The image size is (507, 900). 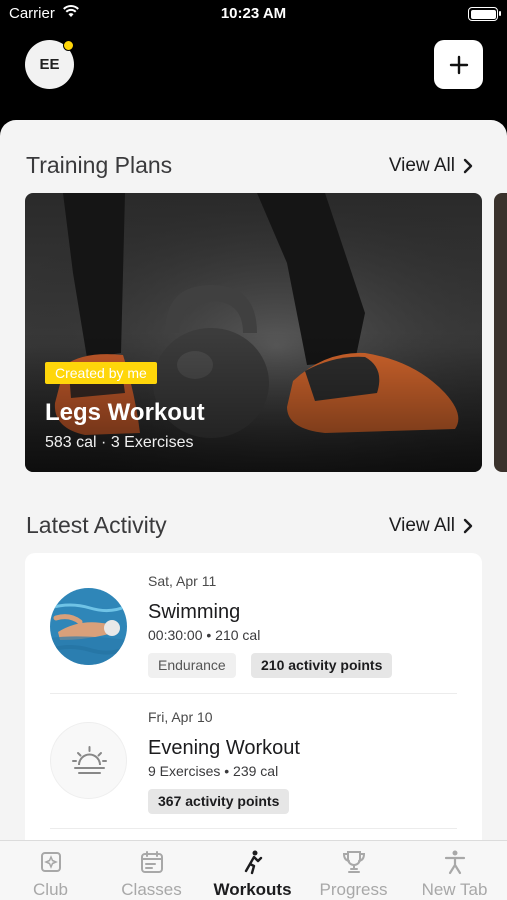 I want to click on person-icon, so click(x=455, y=862).